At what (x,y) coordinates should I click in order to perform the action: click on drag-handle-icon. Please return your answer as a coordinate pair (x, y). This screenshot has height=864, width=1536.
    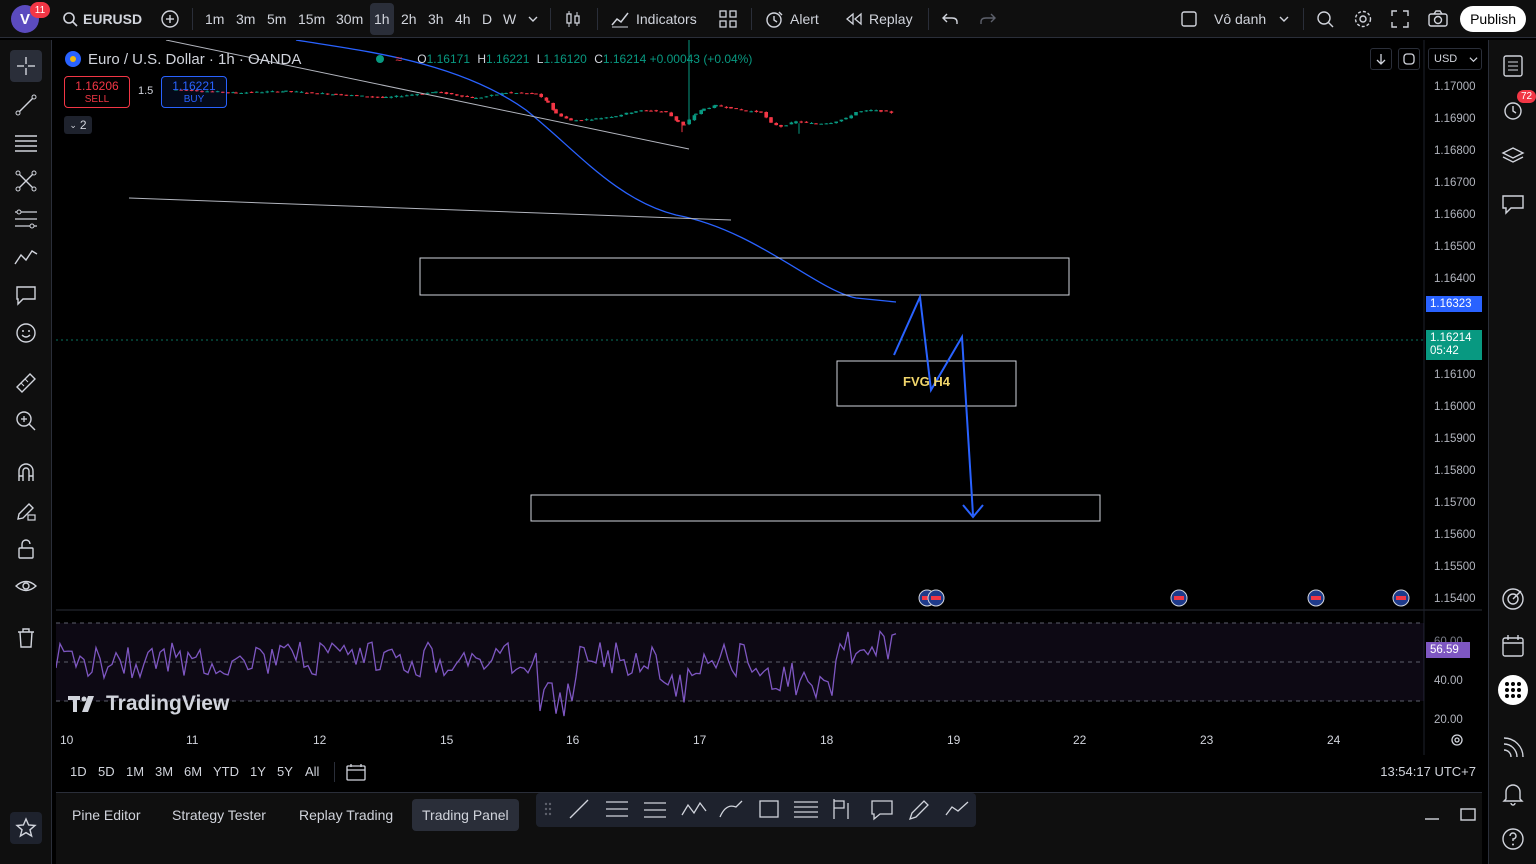
    Looking at the image, I should click on (548, 809).